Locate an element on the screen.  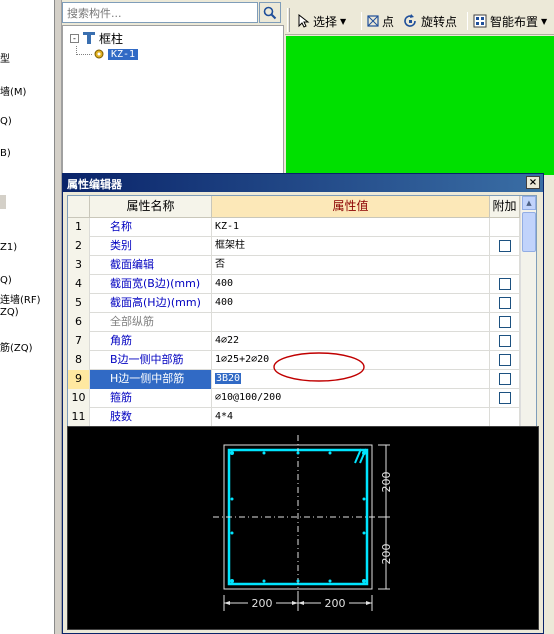
property-name: 肢数 is located at coordinates (151, 417).